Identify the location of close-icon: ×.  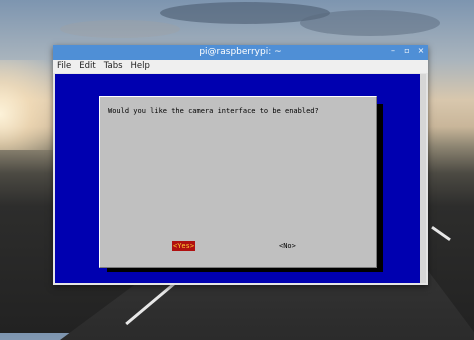
(421, 51).